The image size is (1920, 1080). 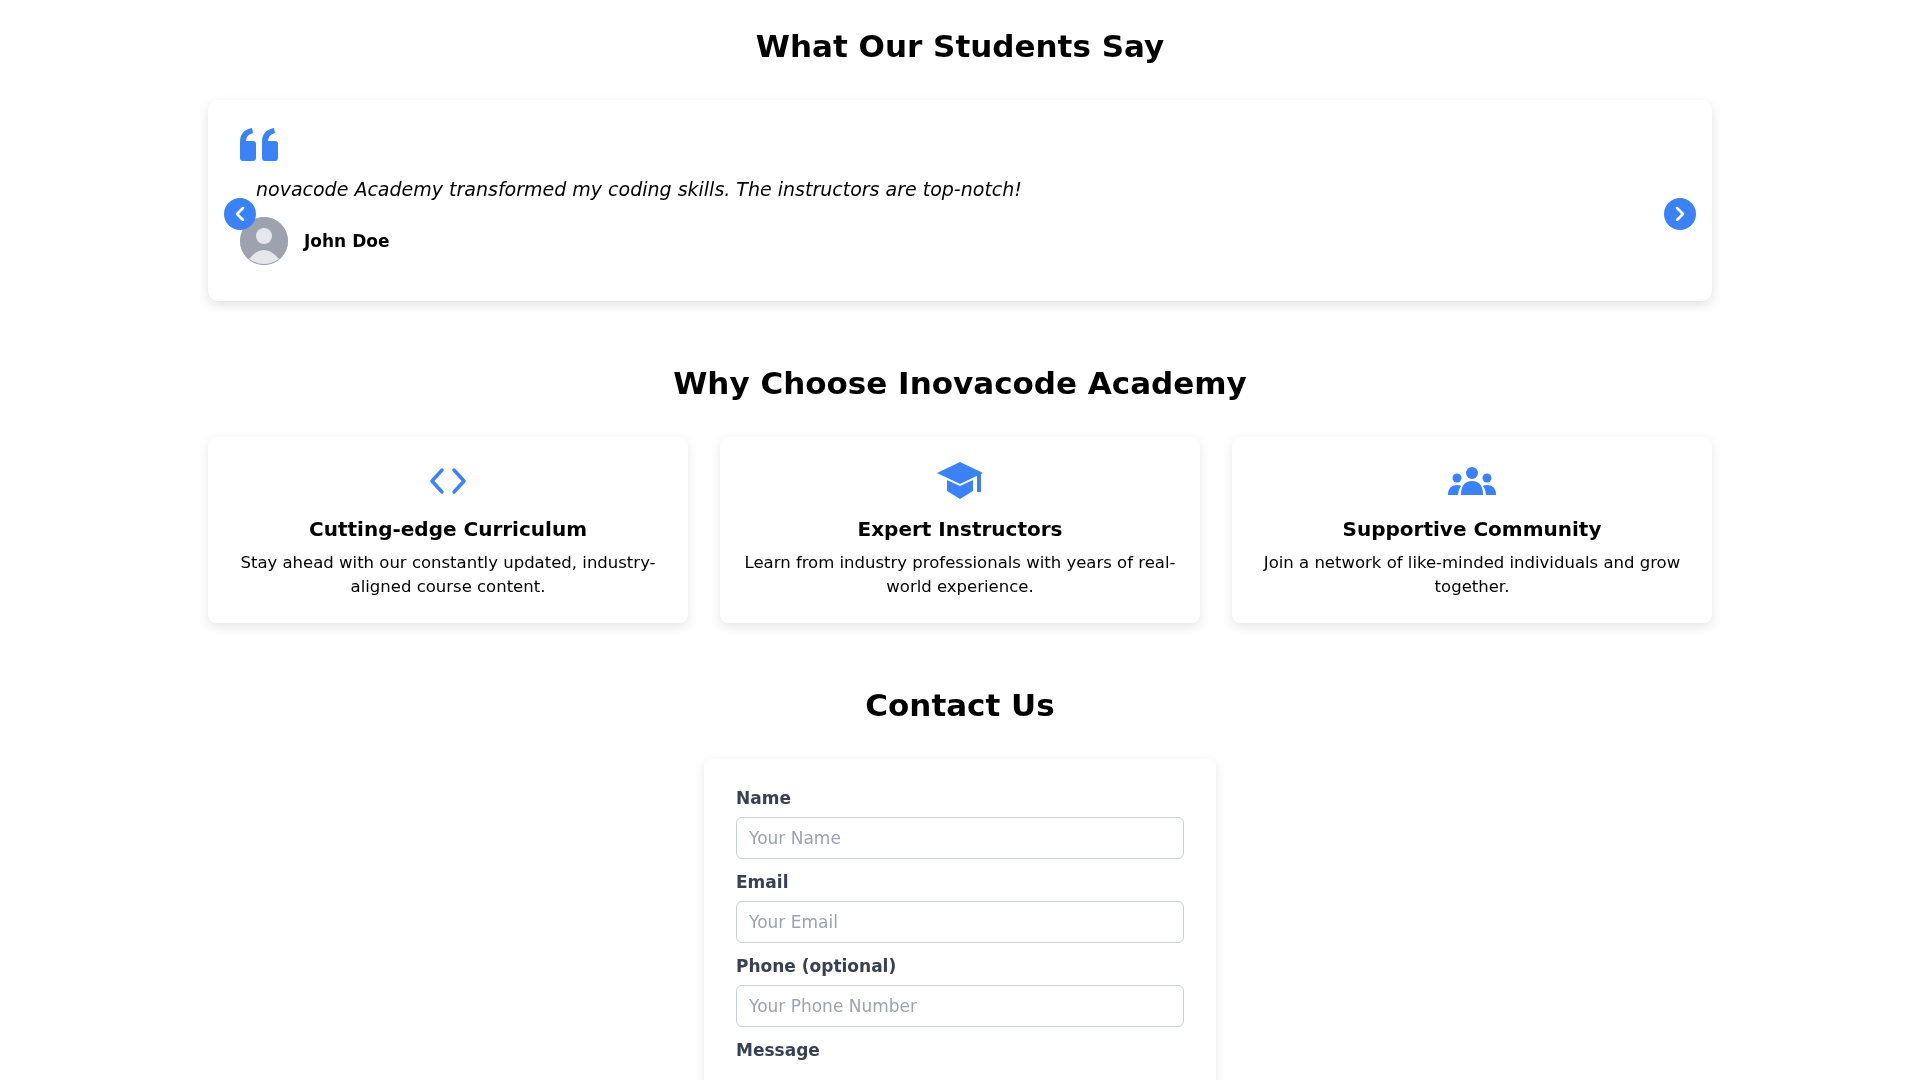 I want to click on field-label: Email, so click(x=763, y=882).